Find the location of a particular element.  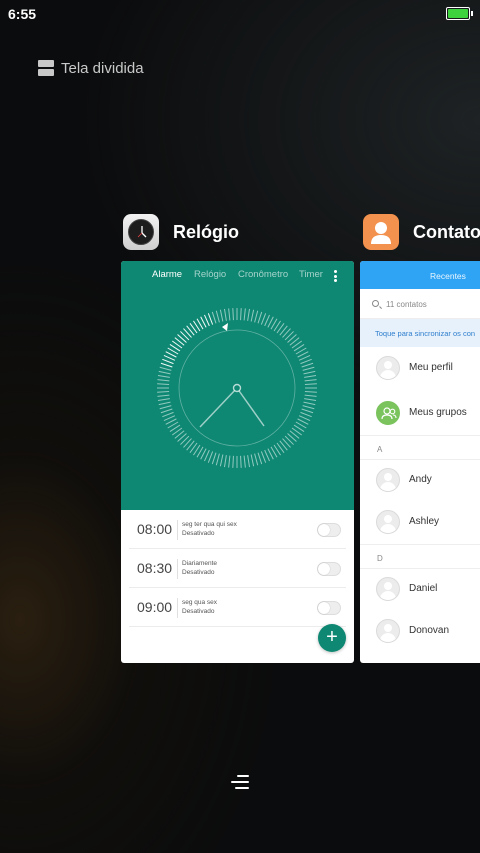

alarm-row: 09:00 seg qua sex Desativado is located at coordinates (237, 607).